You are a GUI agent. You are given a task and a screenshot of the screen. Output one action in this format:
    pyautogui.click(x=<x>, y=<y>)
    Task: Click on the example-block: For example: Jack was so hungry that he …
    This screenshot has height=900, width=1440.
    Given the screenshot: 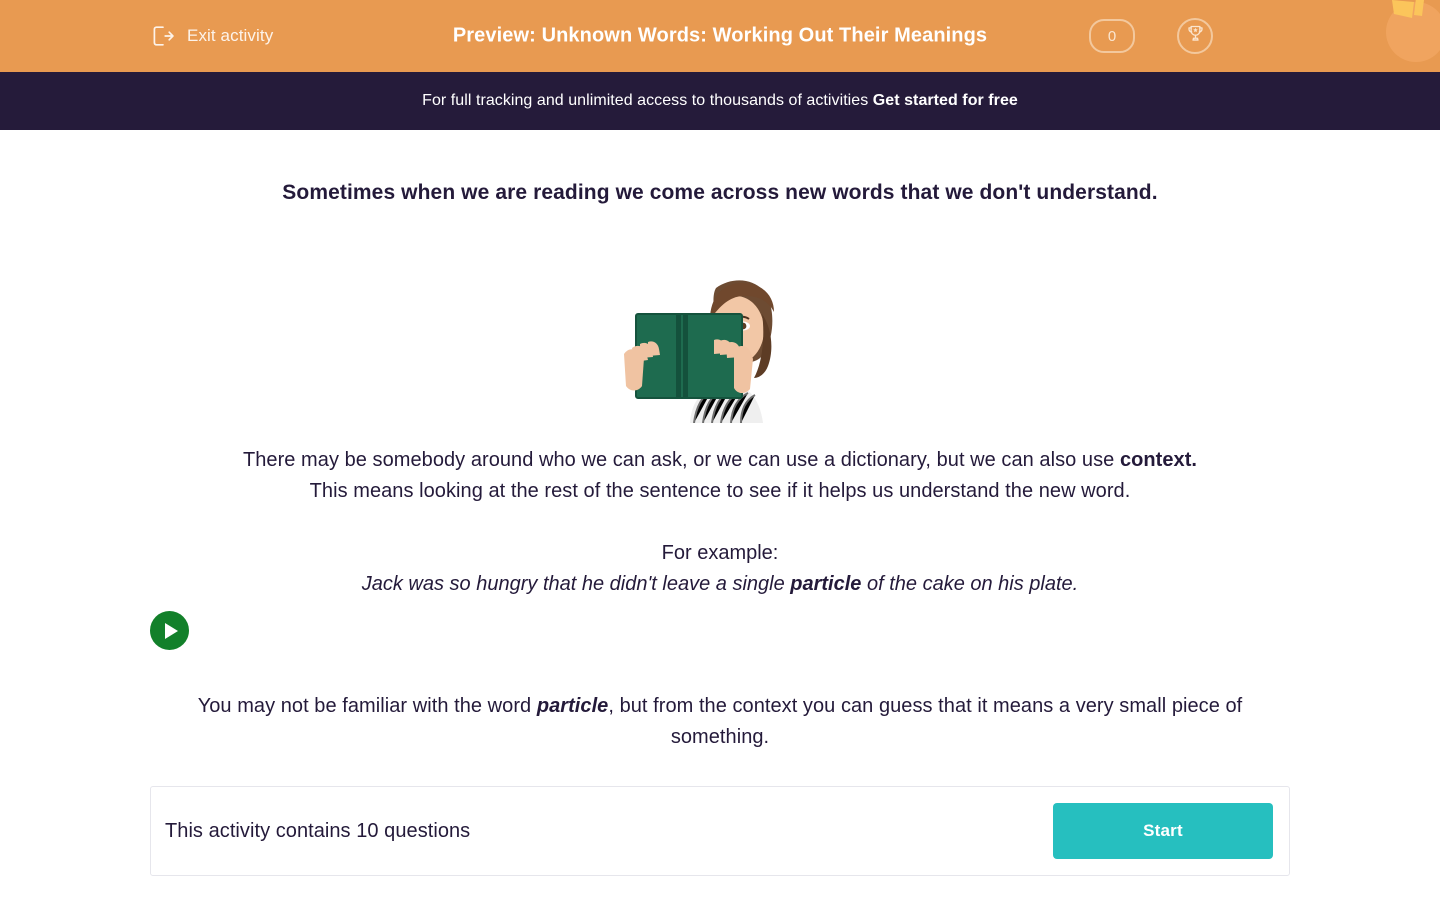 What is the action you would take?
    pyautogui.click(x=720, y=569)
    